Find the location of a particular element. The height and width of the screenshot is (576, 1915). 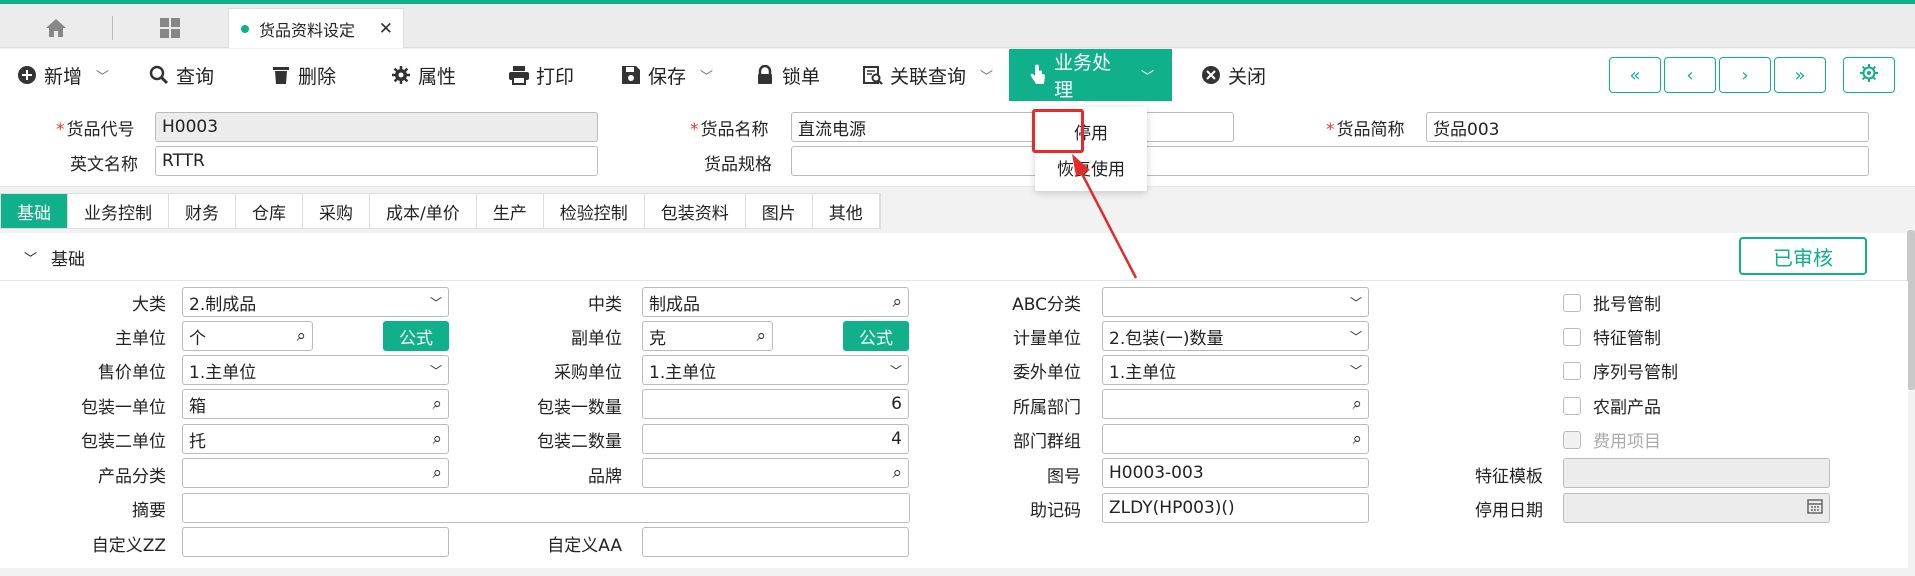

goods-spec-input is located at coordinates (1330, 161).